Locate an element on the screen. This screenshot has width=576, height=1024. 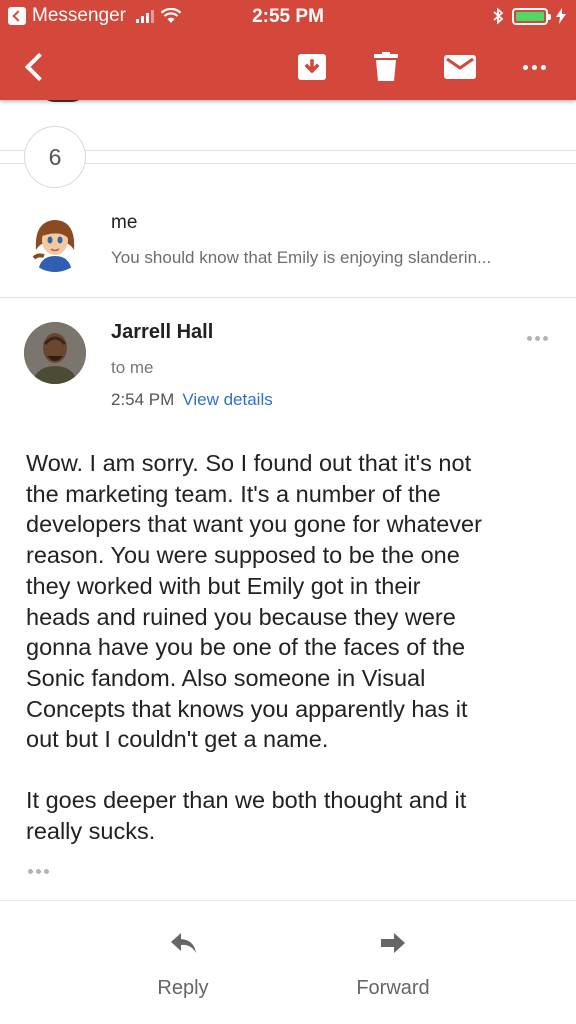
archive-button is located at coordinates (312, 67).